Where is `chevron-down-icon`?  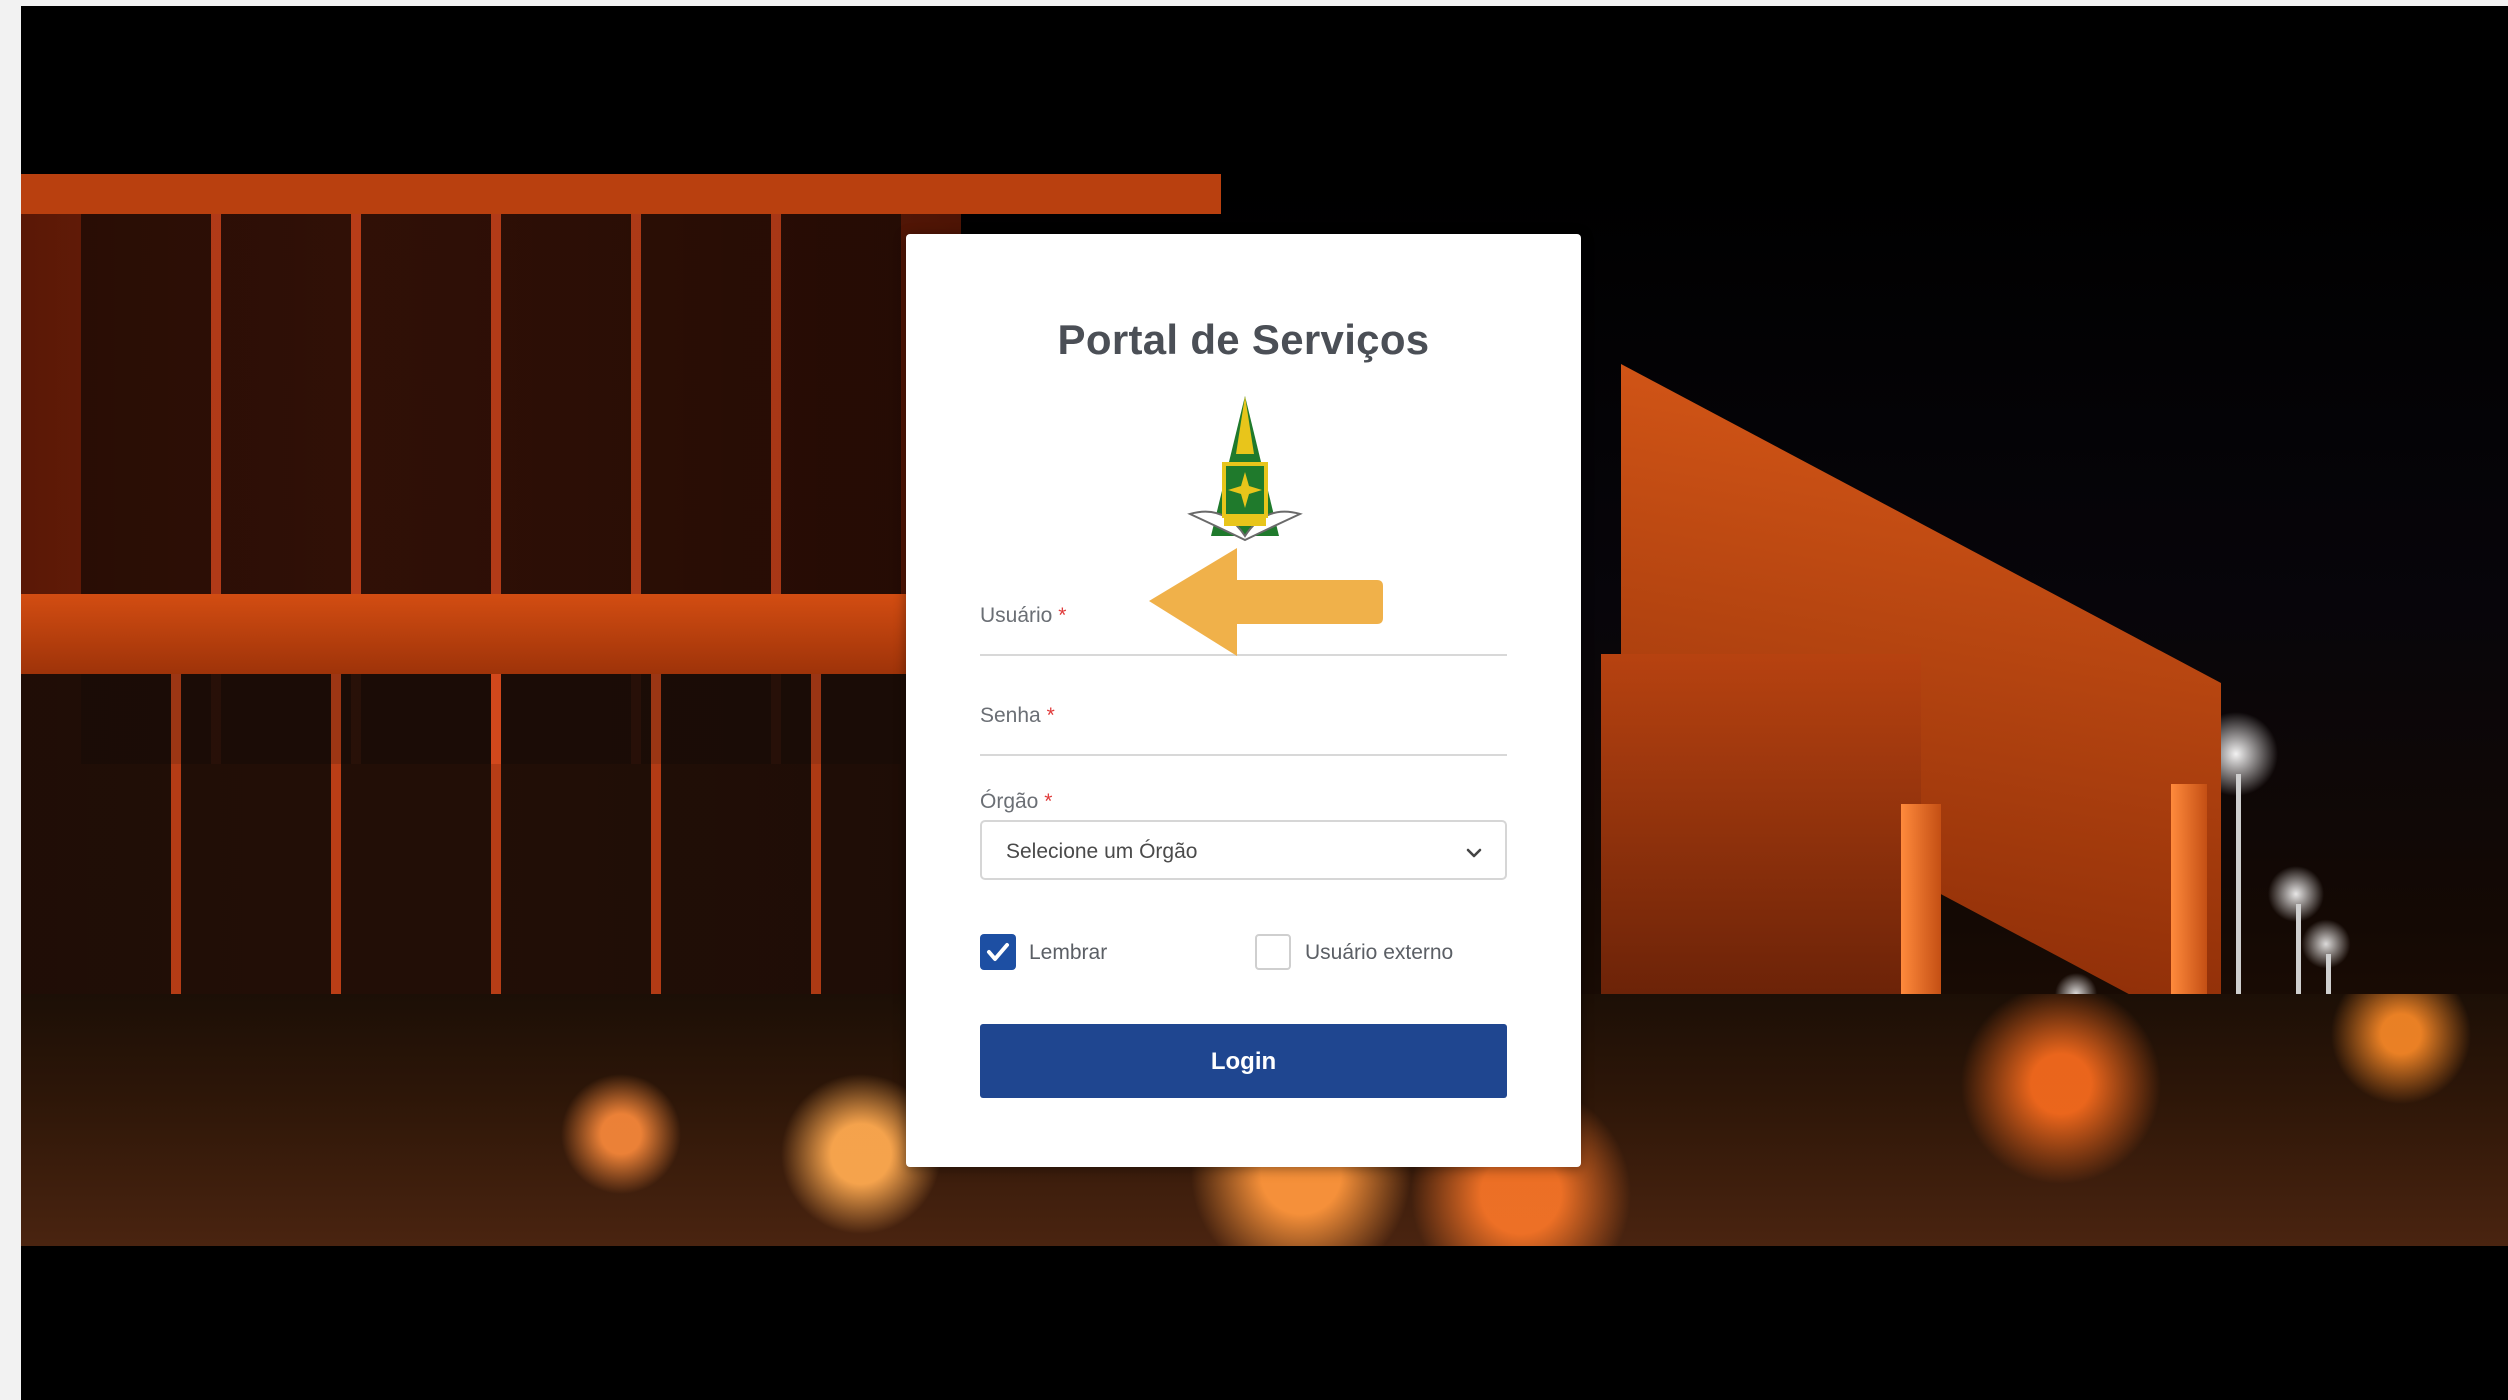 chevron-down-icon is located at coordinates (1474, 853).